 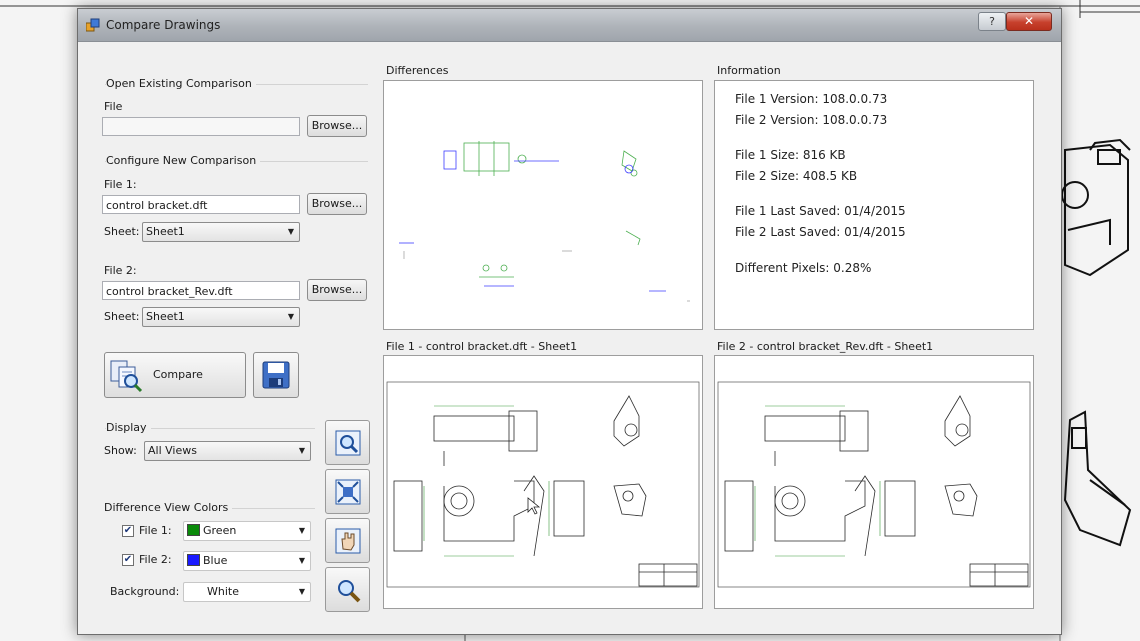 What do you see at coordinates (227, 451) in the screenshot?
I see `show-select: All Views ▼` at bounding box center [227, 451].